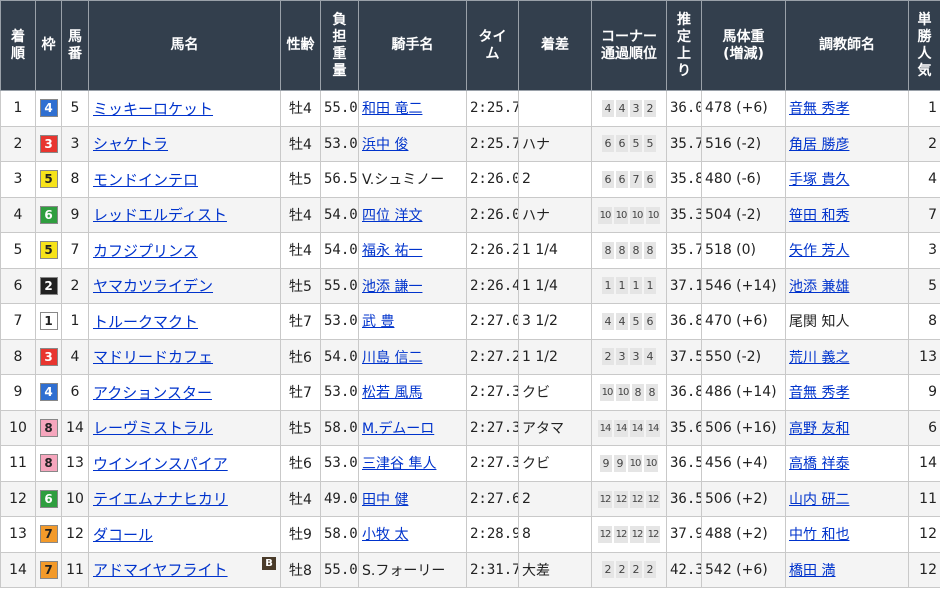 This screenshot has width=940, height=589. I want to click on trainer-link: 荒川 義之, so click(819, 358).